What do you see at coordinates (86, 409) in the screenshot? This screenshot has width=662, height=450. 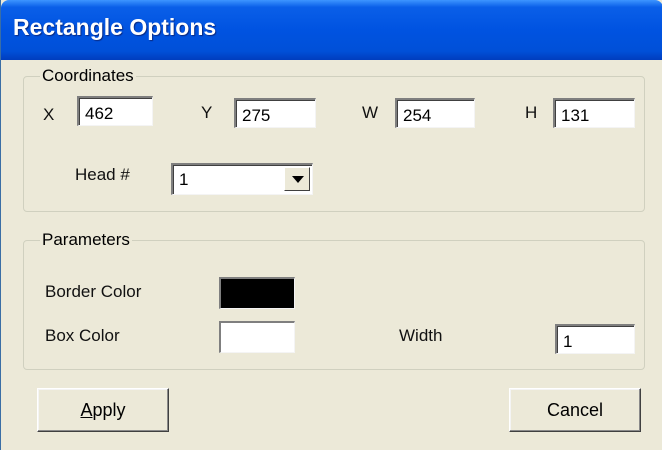 I see `apply-accelerator: A` at bounding box center [86, 409].